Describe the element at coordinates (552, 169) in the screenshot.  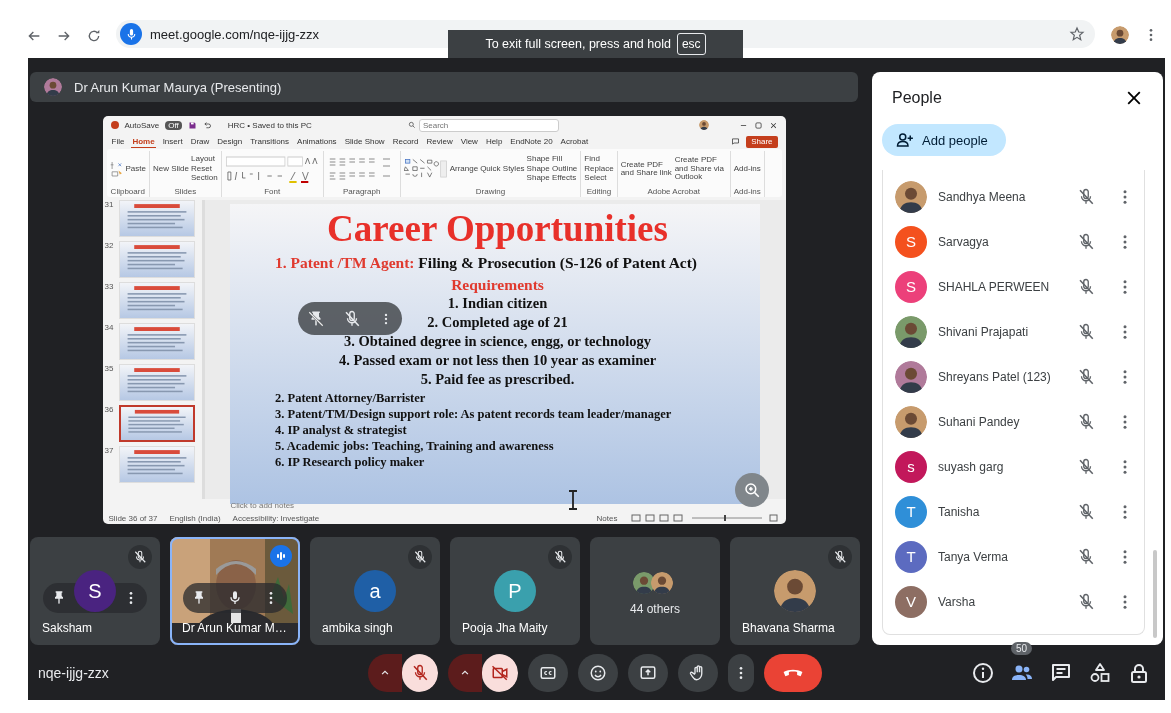
I see `ribbon-button: Shape Outline` at that location.